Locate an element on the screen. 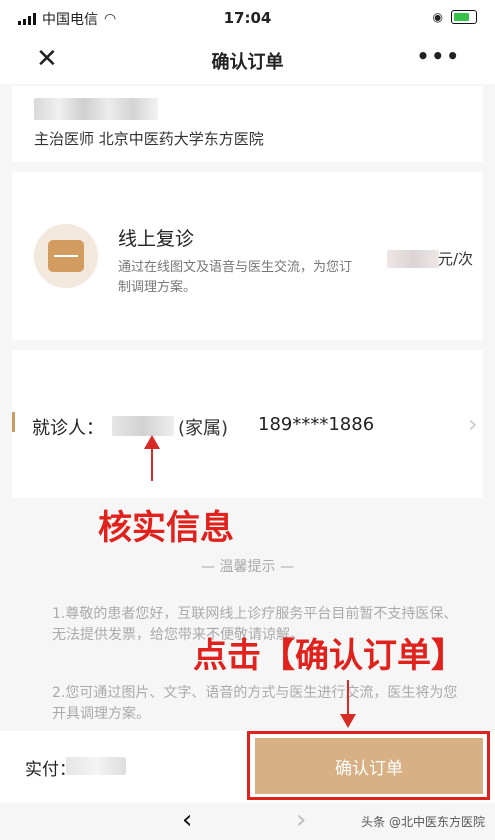  accent-bar is located at coordinates (13, 422).